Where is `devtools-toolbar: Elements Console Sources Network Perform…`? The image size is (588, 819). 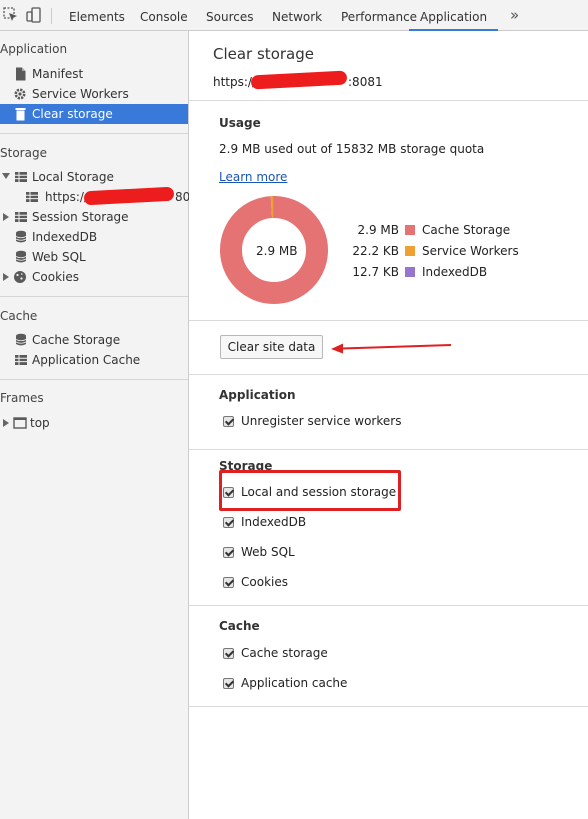 devtools-toolbar: Elements Console Sources Network Perform… is located at coordinates (294, 15).